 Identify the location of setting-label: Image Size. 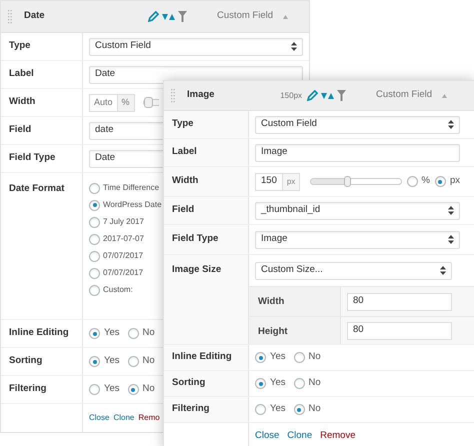
(206, 299).